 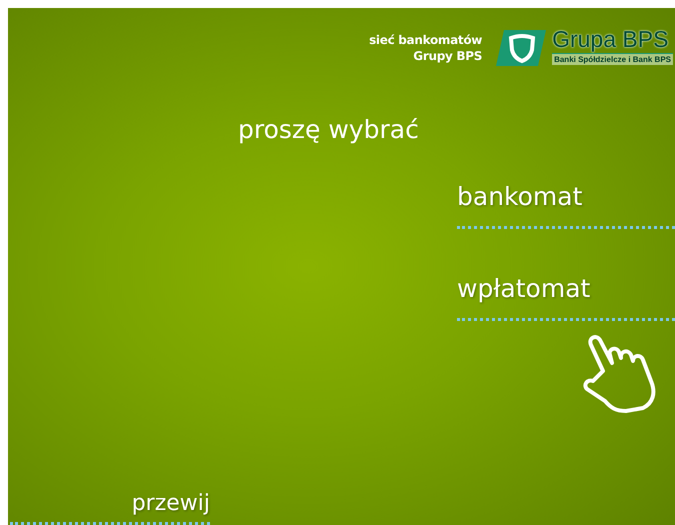 What do you see at coordinates (447, 56) in the screenshot?
I see `tagline-text: Grupy BPS` at bounding box center [447, 56].